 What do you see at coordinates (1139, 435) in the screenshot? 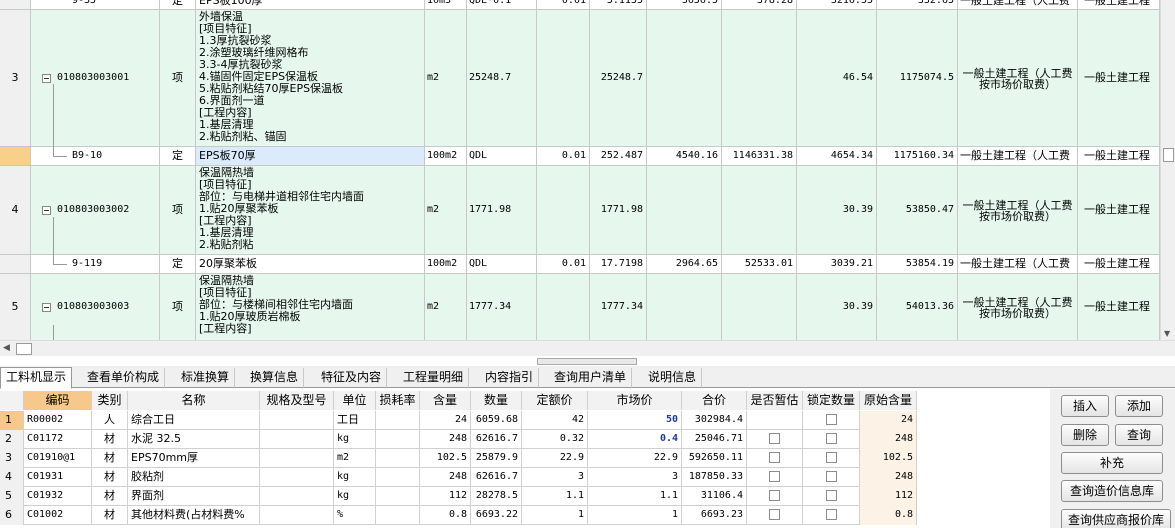
I see `query-button: 查询` at bounding box center [1139, 435].